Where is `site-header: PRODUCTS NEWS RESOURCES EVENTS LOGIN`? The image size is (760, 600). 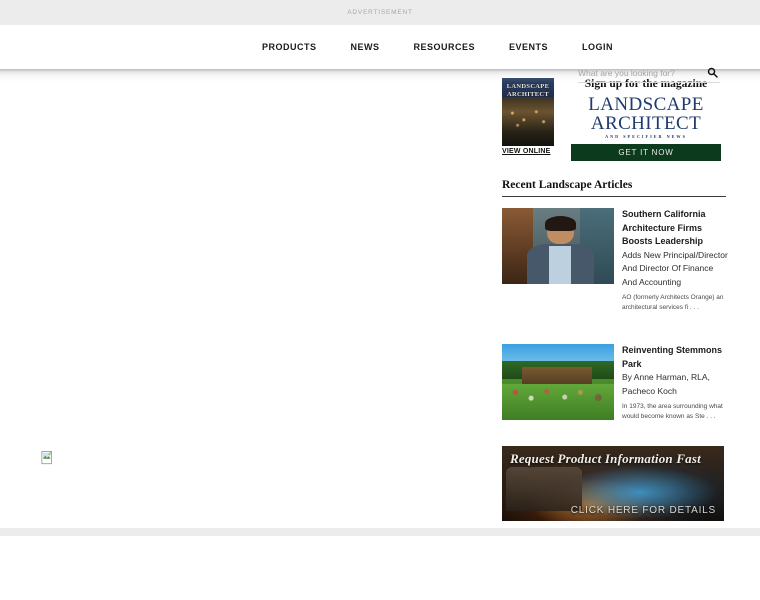
site-header: PRODUCTS NEWS RESOURCES EVENTS LOGIN is located at coordinates (380, 54).